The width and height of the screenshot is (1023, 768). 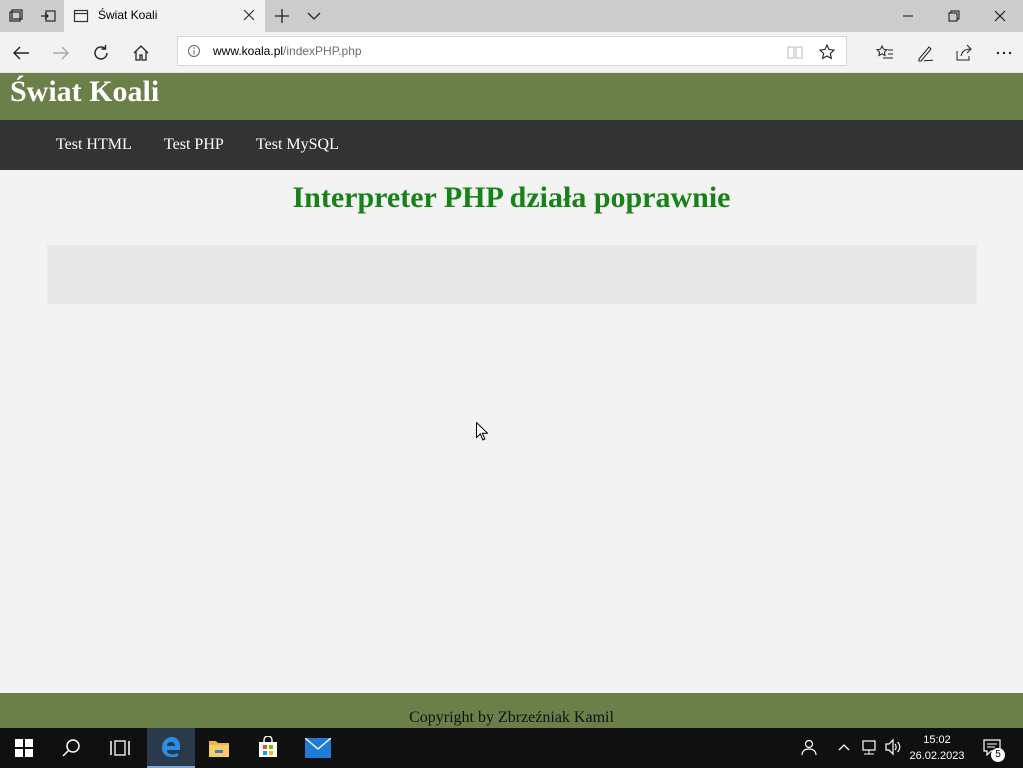 What do you see at coordinates (924, 52) in the screenshot?
I see `web-note-button` at bounding box center [924, 52].